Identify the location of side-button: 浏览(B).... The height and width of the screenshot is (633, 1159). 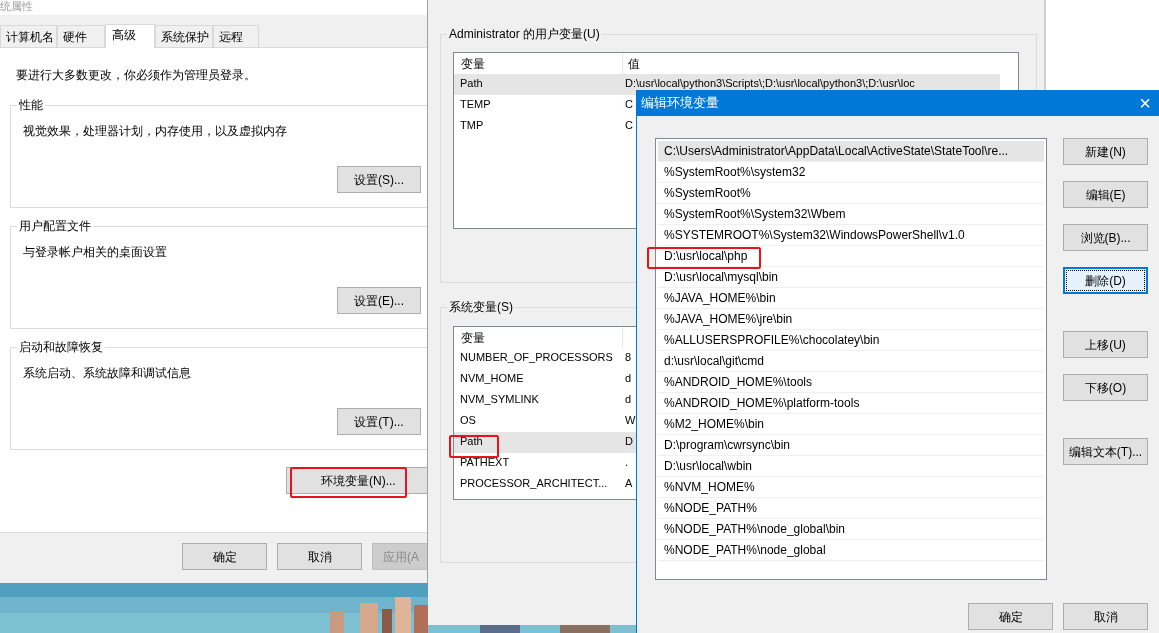
(1105, 237).